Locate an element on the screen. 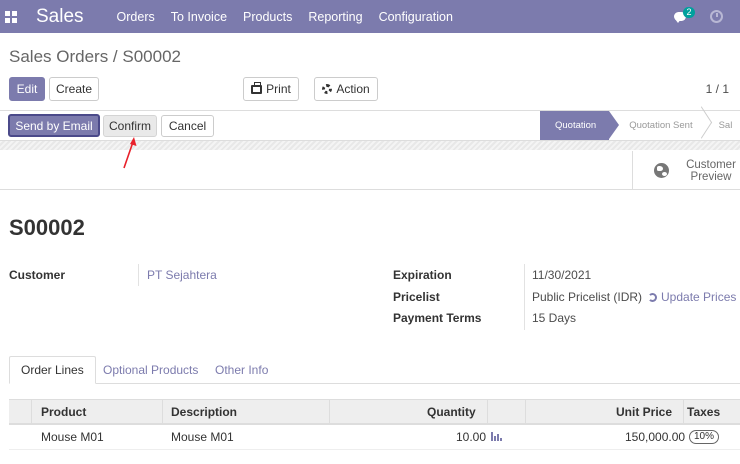 The height and width of the screenshot is (464, 740). row-tax-badge: 10% is located at coordinates (704, 437).